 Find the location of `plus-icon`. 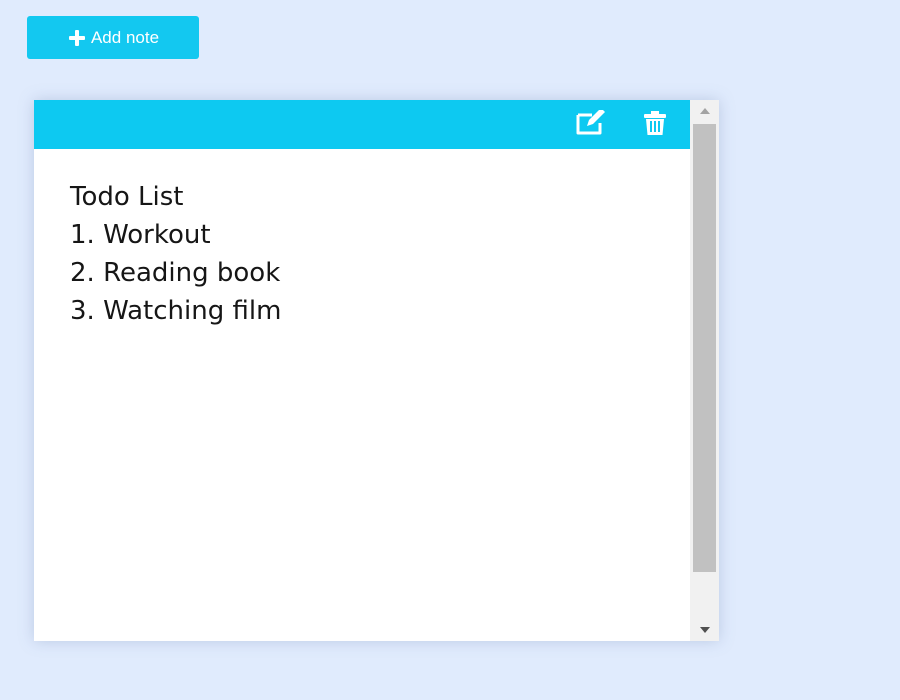

plus-icon is located at coordinates (77, 38).